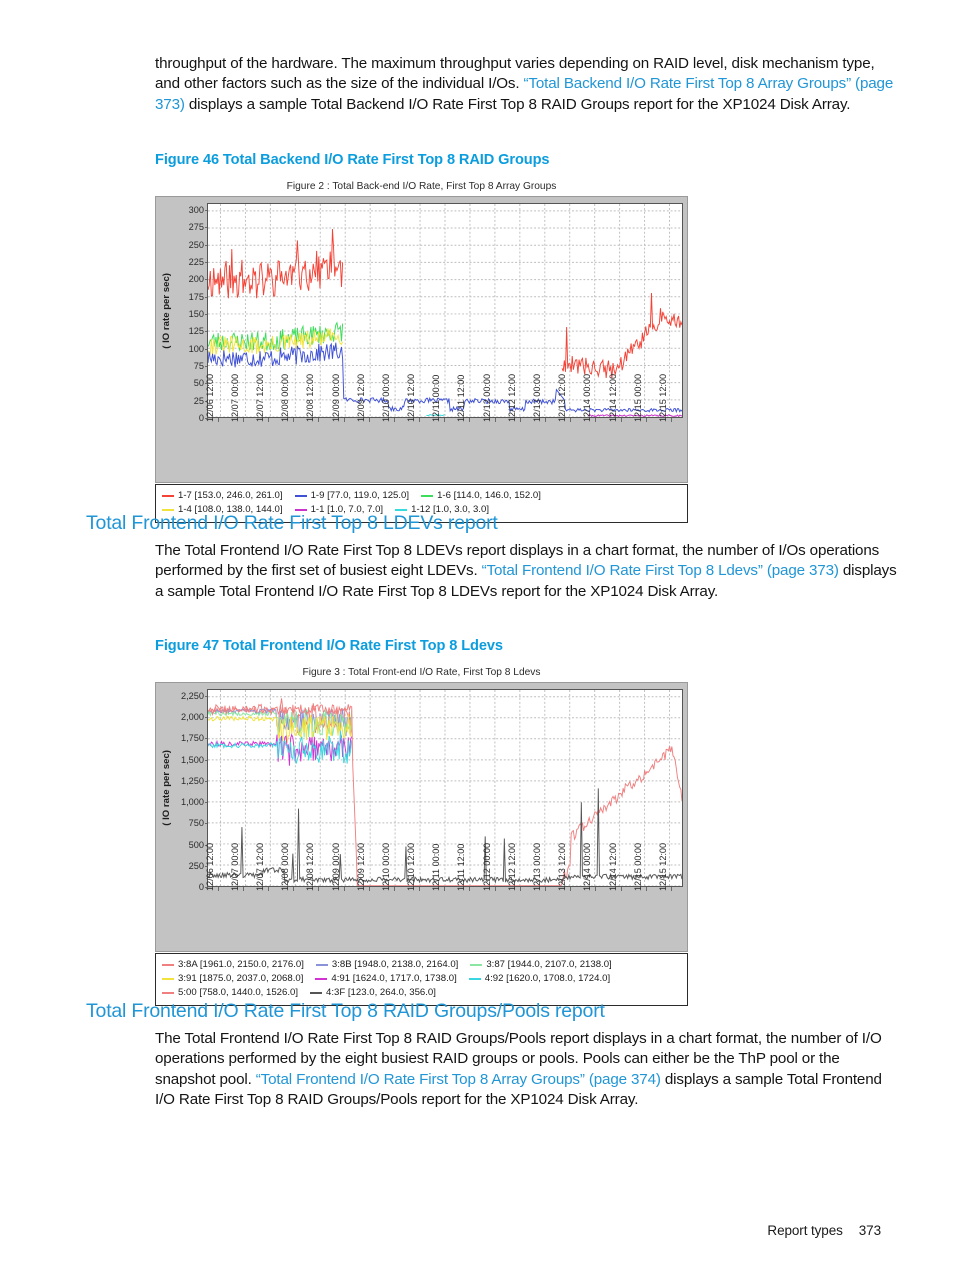 The image size is (954, 1271). Describe the element at coordinates (241, 964) in the screenshot. I see `legend-item-label: 3:8A [1961.0, 2150.0, 2176.0]` at that location.